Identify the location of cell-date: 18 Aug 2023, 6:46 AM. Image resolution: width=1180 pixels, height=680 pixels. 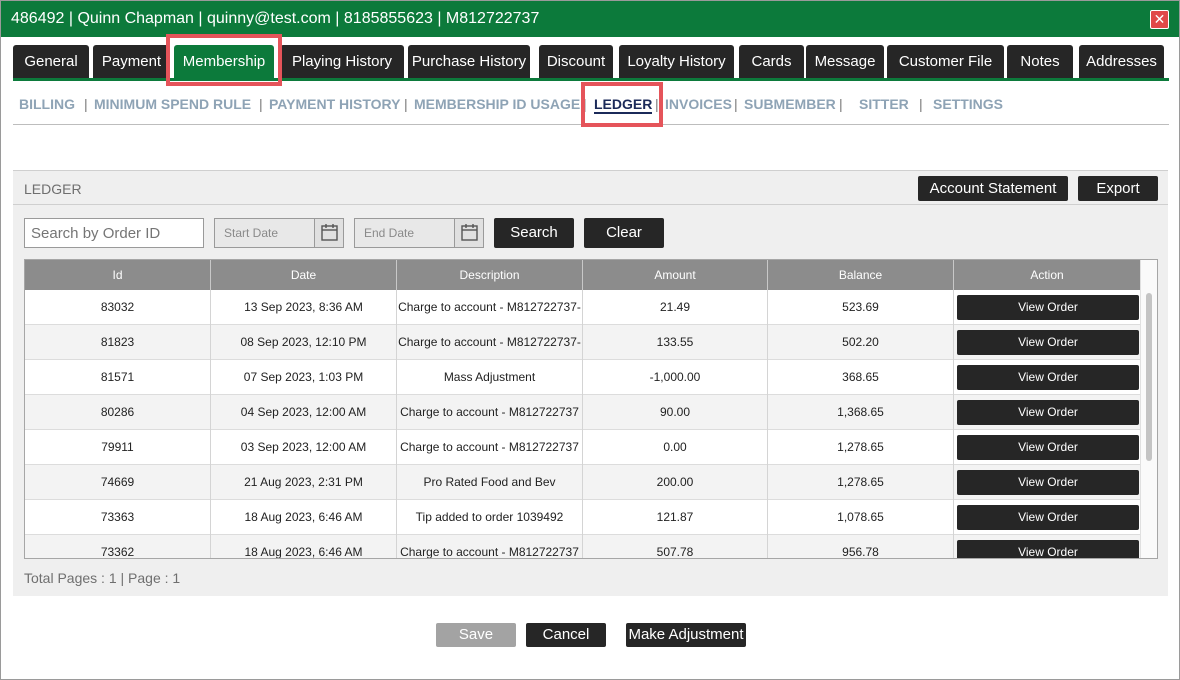
(304, 546).